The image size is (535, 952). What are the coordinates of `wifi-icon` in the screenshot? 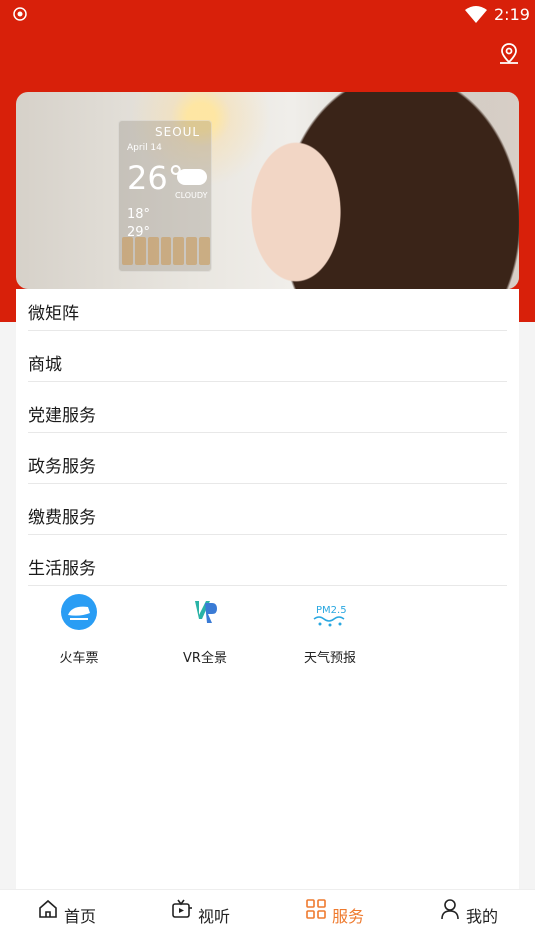 It's located at (476, 14).